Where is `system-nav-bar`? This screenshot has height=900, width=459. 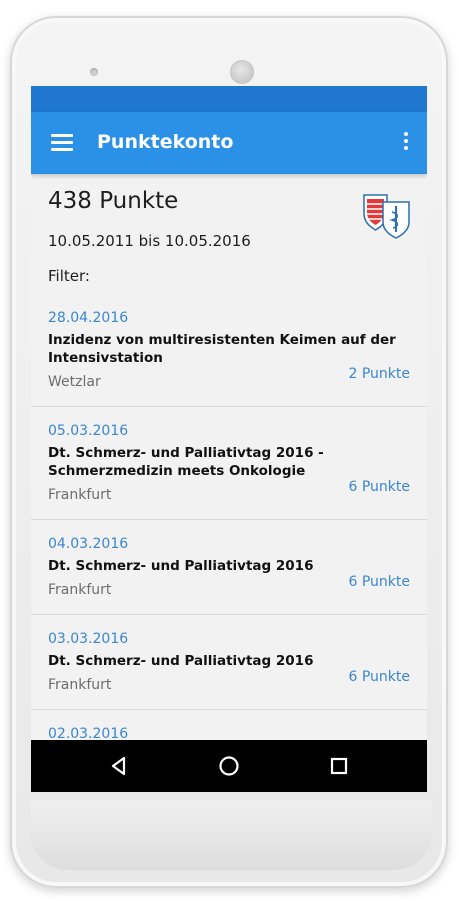
system-nav-bar is located at coordinates (229, 766).